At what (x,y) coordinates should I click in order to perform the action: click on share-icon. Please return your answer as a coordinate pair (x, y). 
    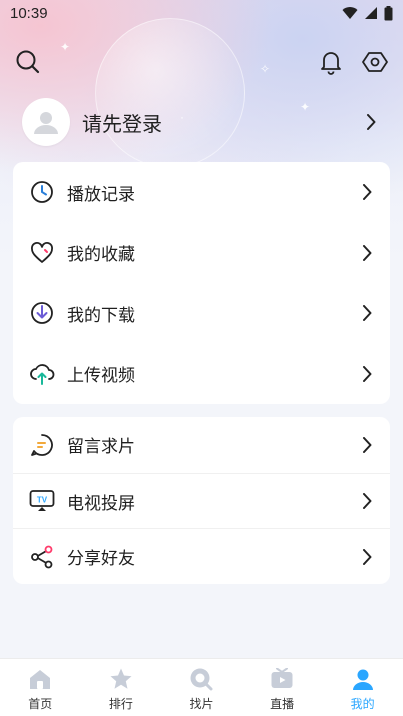
    Looking at the image, I should click on (42, 557).